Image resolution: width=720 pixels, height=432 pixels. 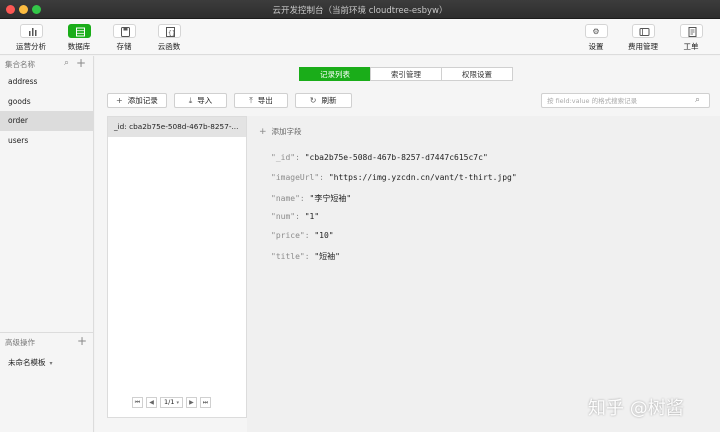 What do you see at coordinates (251, 100) in the screenshot?
I see `upload-icon: ⤒` at bounding box center [251, 100].